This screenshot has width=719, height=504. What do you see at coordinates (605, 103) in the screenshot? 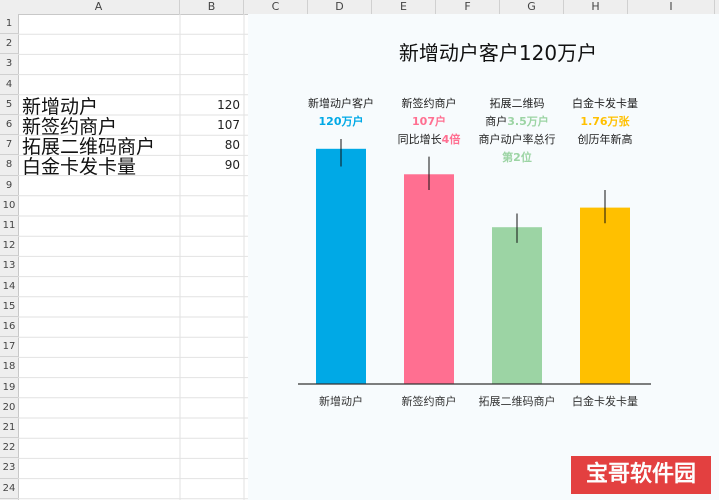
I see `annotation-4-line-1: 白金卡发卡量` at bounding box center [605, 103].